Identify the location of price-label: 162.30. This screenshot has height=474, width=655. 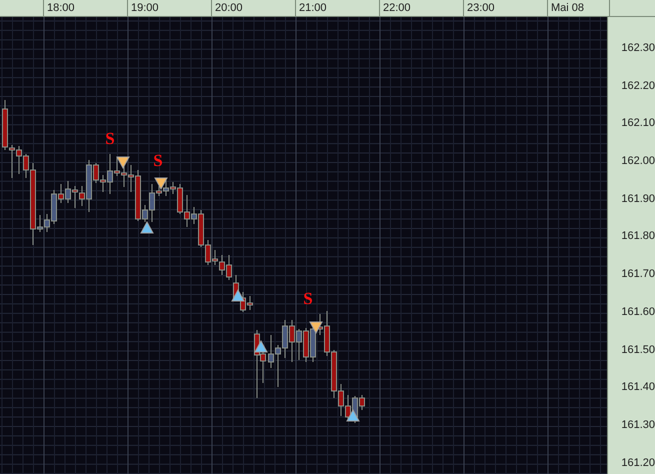
(638, 48).